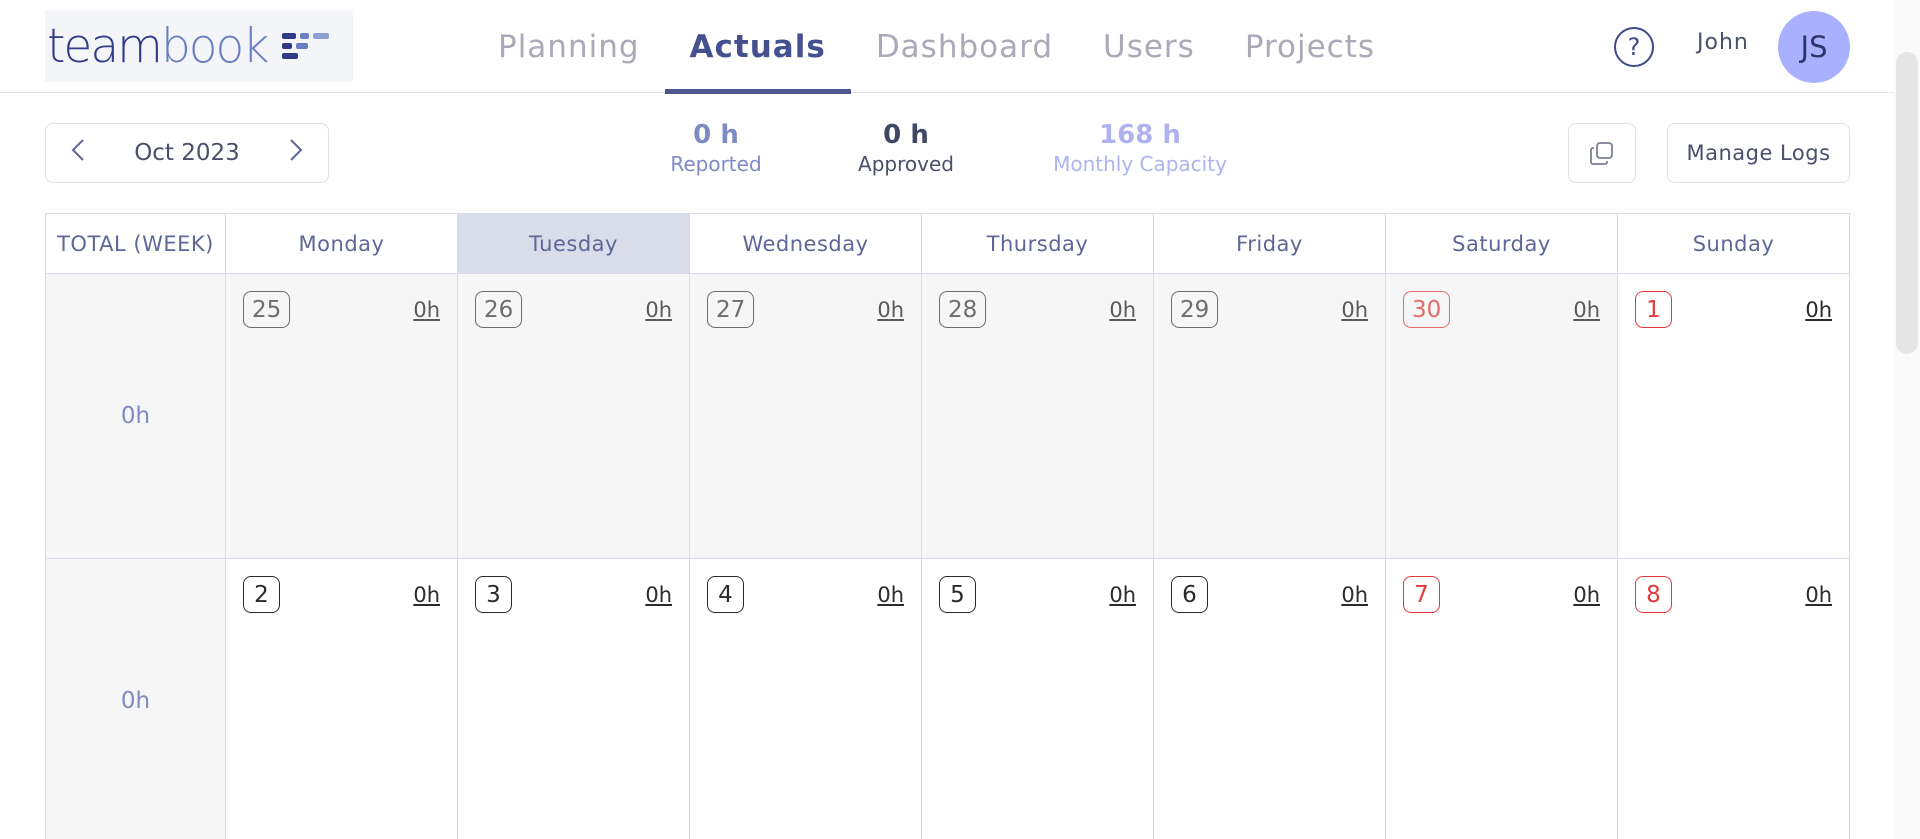  What do you see at coordinates (963, 309) in the screenshot?
I see `date-badge: 28` at bounding box center [963, 309].